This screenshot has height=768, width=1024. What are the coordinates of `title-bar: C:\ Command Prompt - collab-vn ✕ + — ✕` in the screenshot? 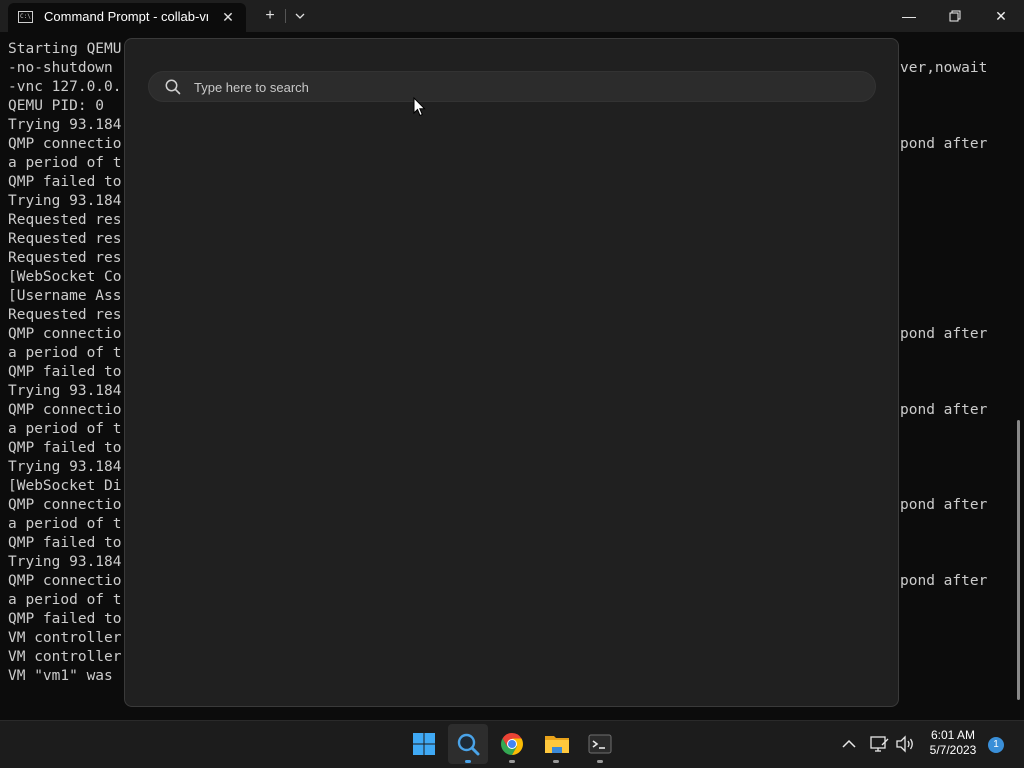 It's located at (512, 16).